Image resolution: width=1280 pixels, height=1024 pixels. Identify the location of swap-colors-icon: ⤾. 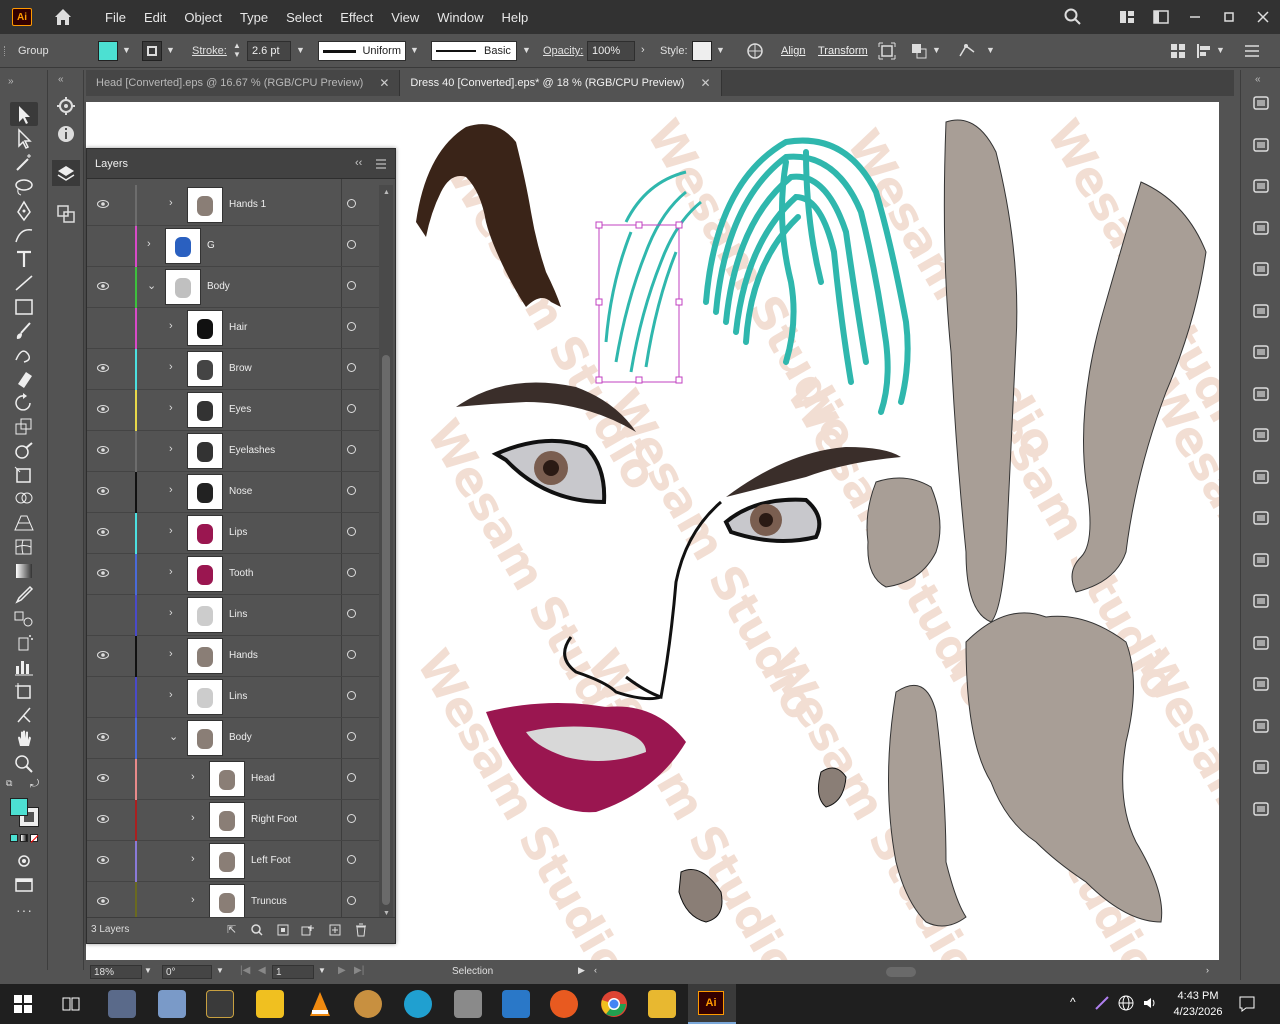
(34, 784).